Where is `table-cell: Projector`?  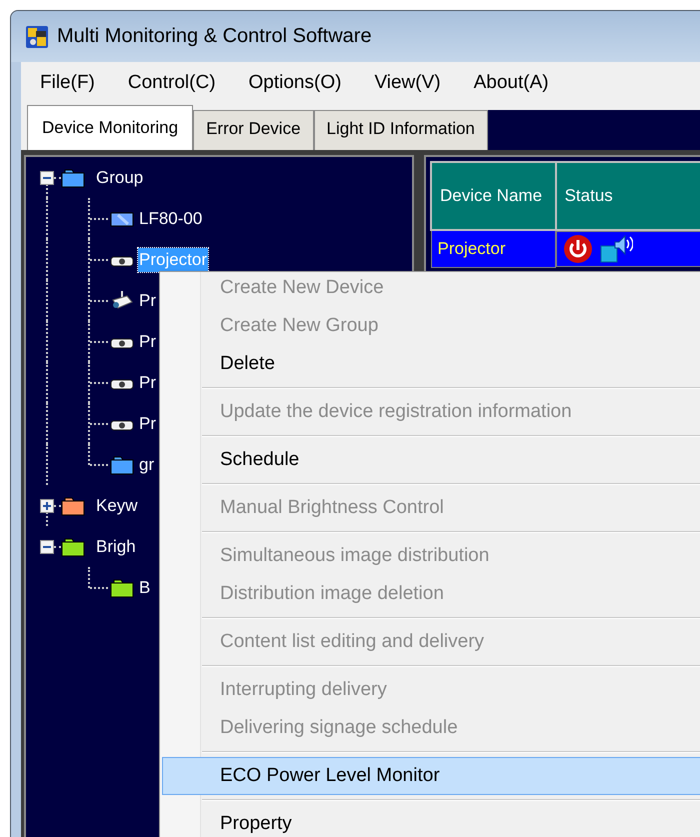 table-cell: Projector is located at coordinates (493, 248).